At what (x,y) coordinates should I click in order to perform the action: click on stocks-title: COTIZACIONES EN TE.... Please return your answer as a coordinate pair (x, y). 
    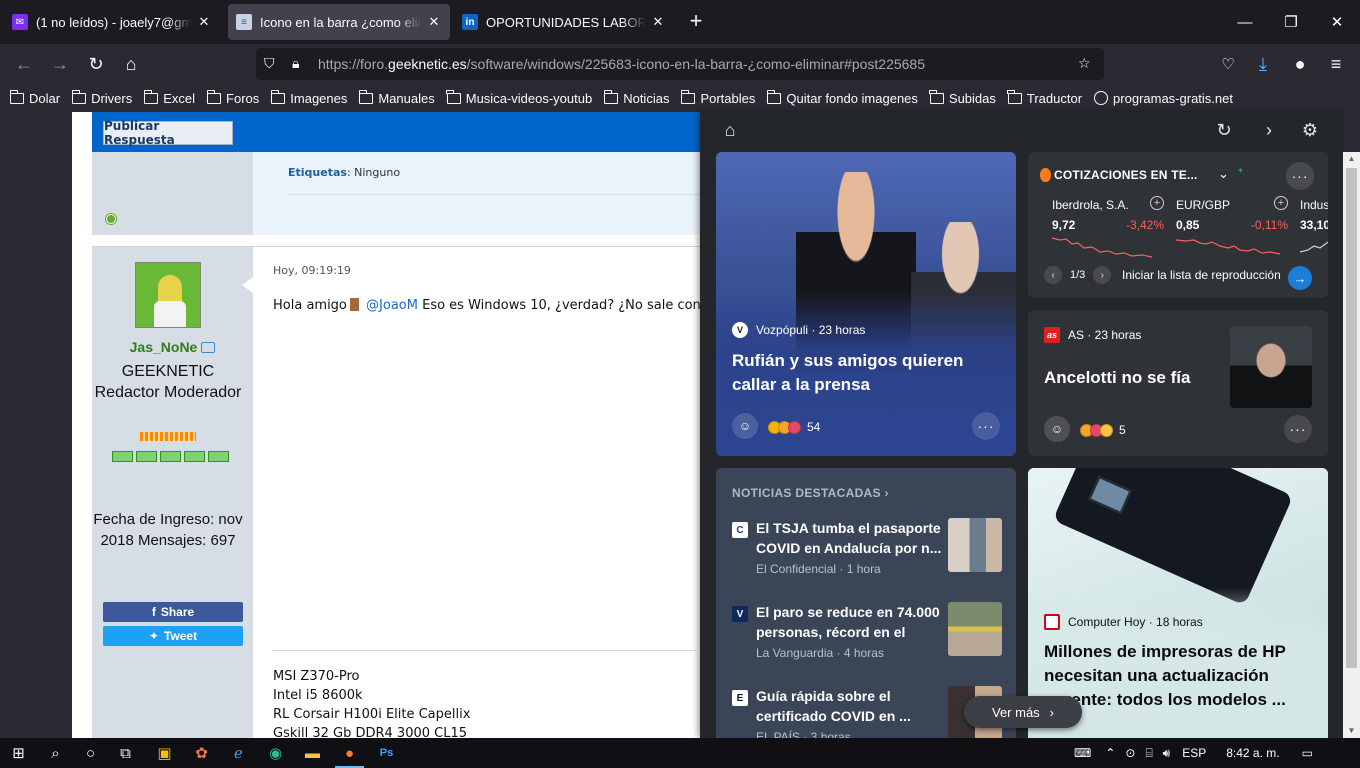
    Looking at the image, I should click on (1126, 175).